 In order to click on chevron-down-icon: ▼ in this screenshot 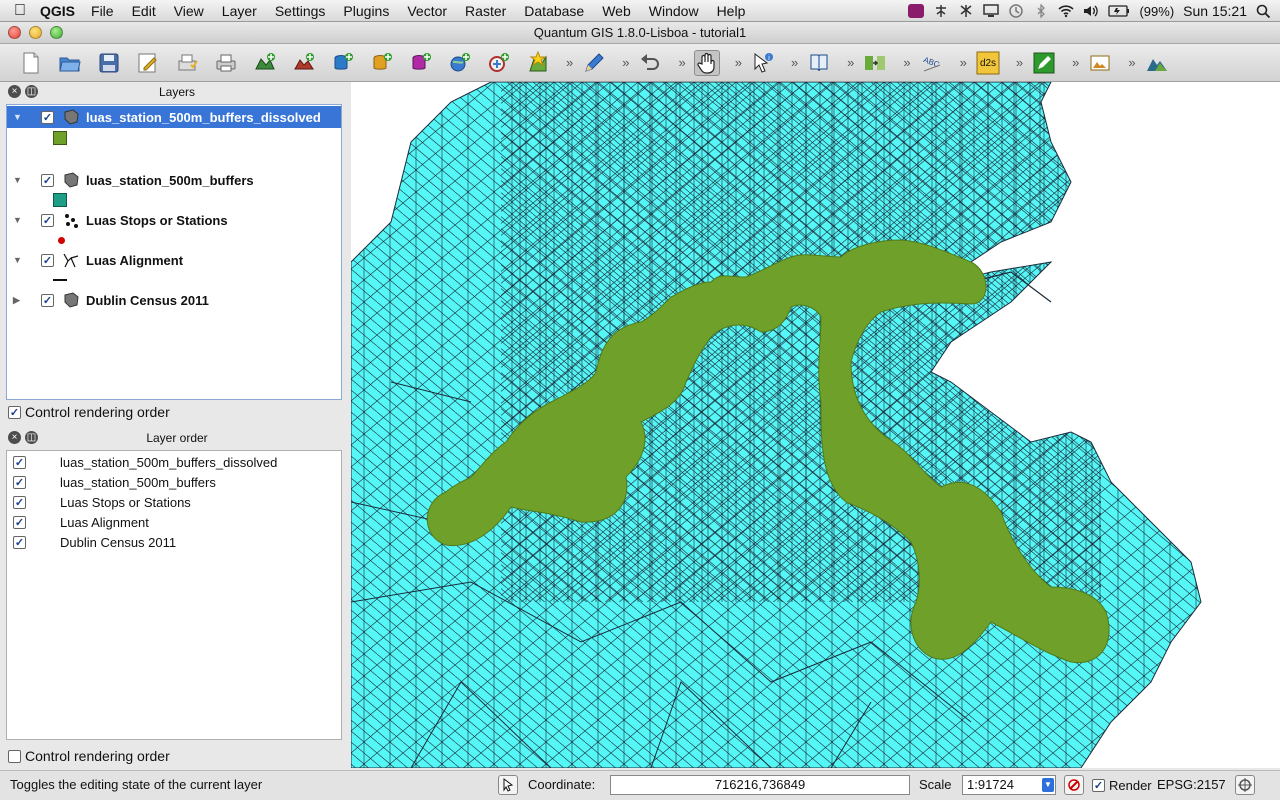, I will do `click(1048, 785)`.